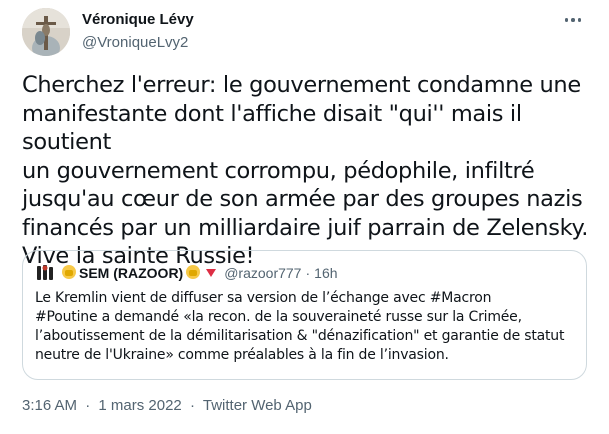 The image size is (609, 434). I want to click on tweet-source: Twitter Web App, so click(257, 405).